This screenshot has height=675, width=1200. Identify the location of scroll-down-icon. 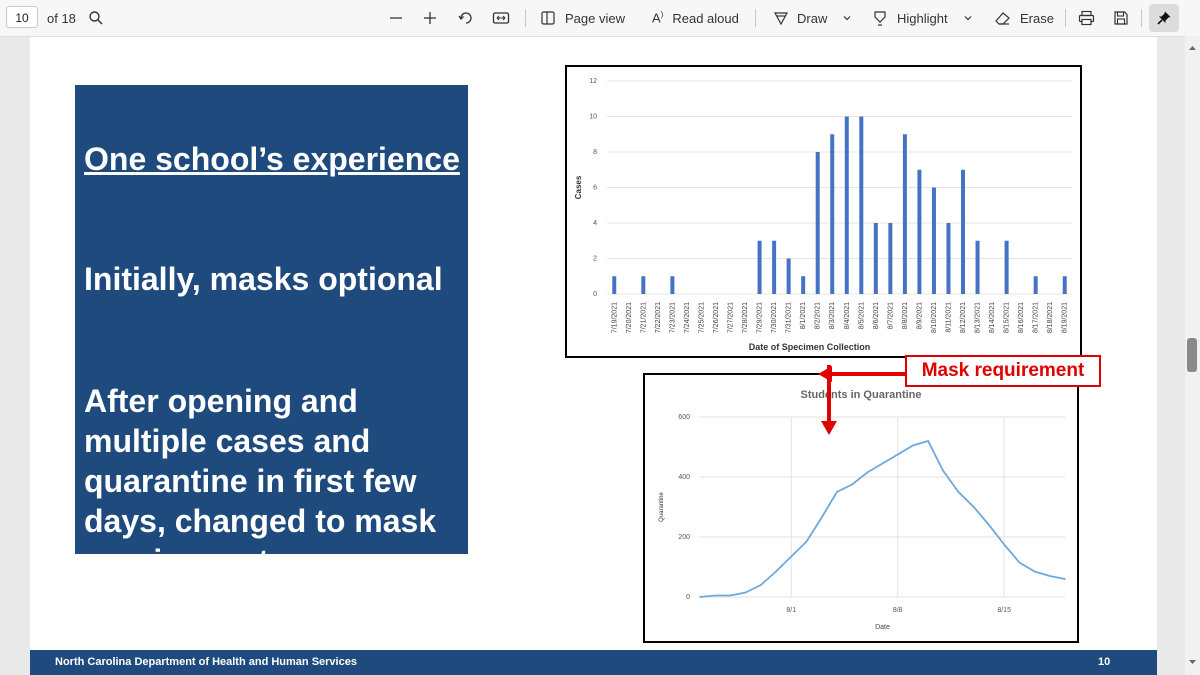
(1192, 662).